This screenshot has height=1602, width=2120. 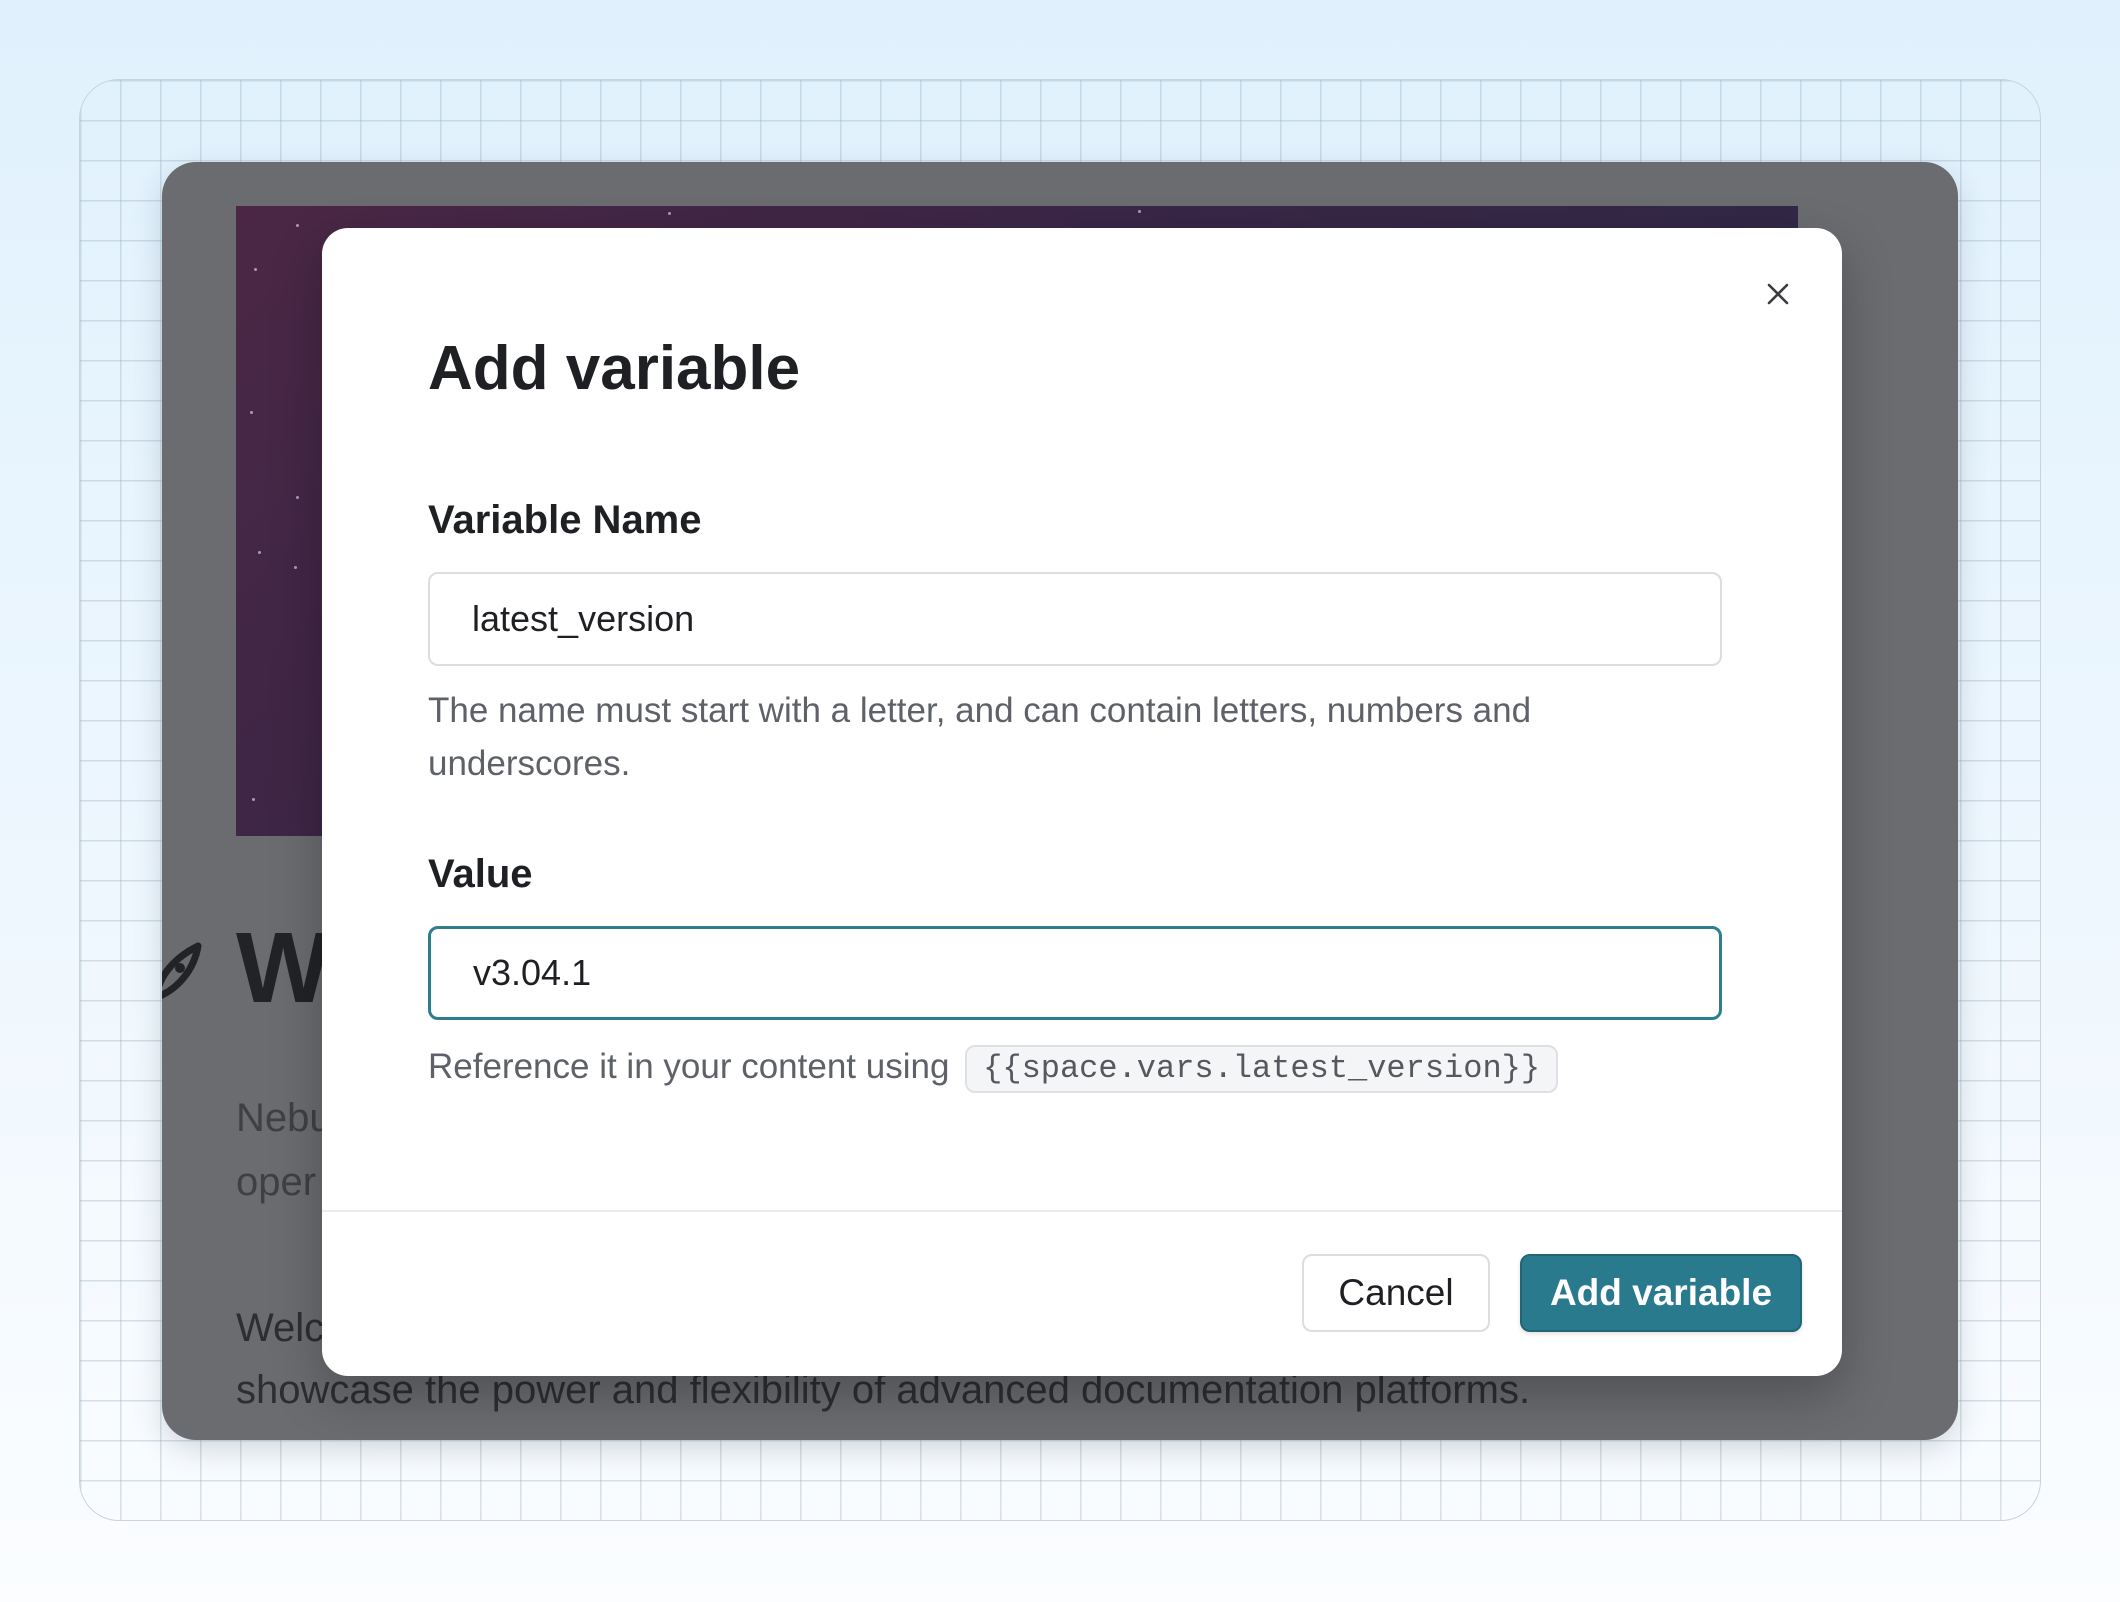 What do you see at coordinates (284, 1118) in the screenshot?
I see `background-intro-line1: Nebu` at bounding box center [284, 1118].